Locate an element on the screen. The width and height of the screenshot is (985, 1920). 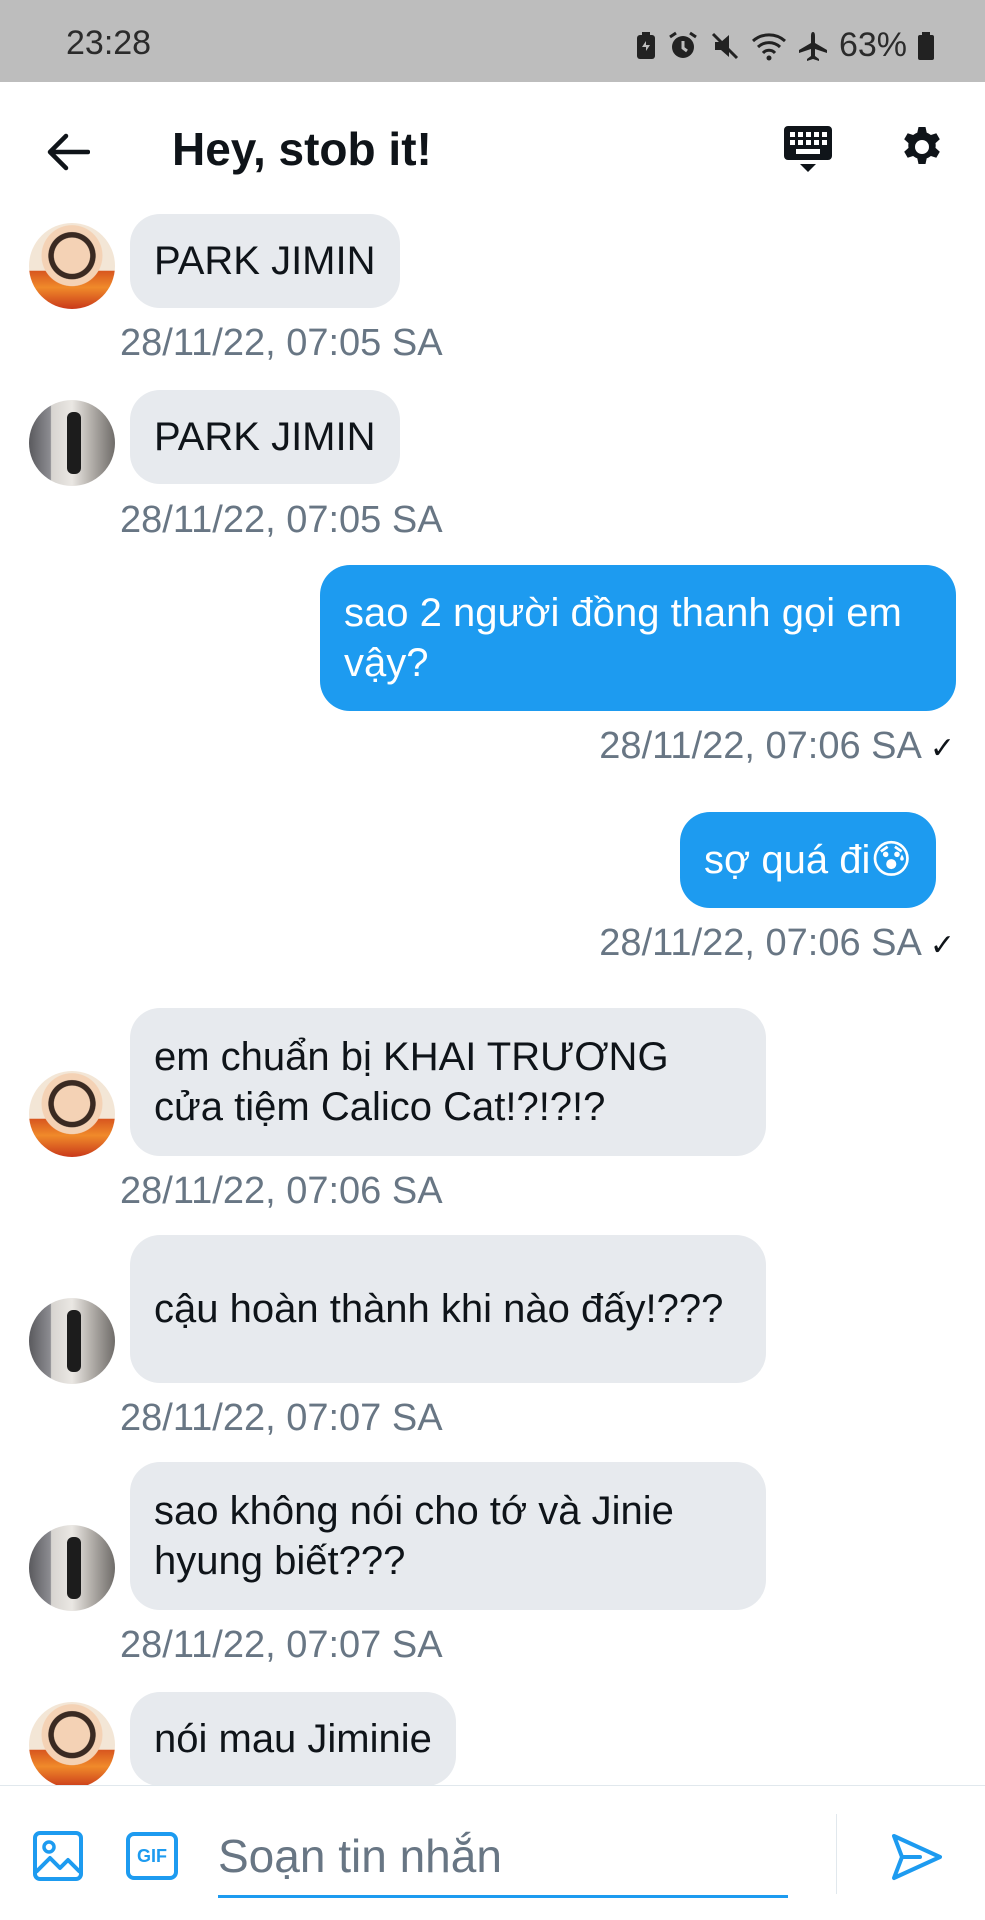
battery-icon is located at coordinates (926, 45).